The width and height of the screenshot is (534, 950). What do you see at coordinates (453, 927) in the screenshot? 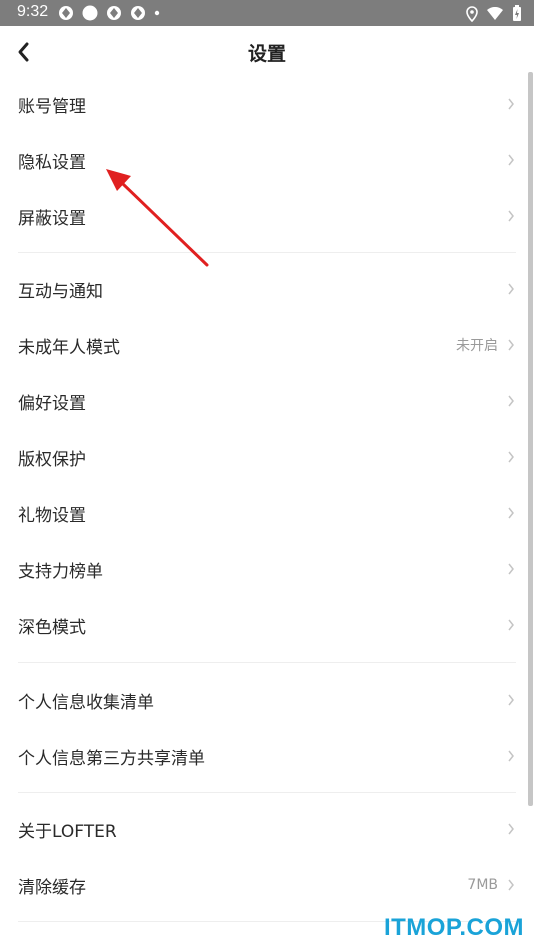
I see `watermark-logo: ITMOP.COM` at bounding box center [453, 927].